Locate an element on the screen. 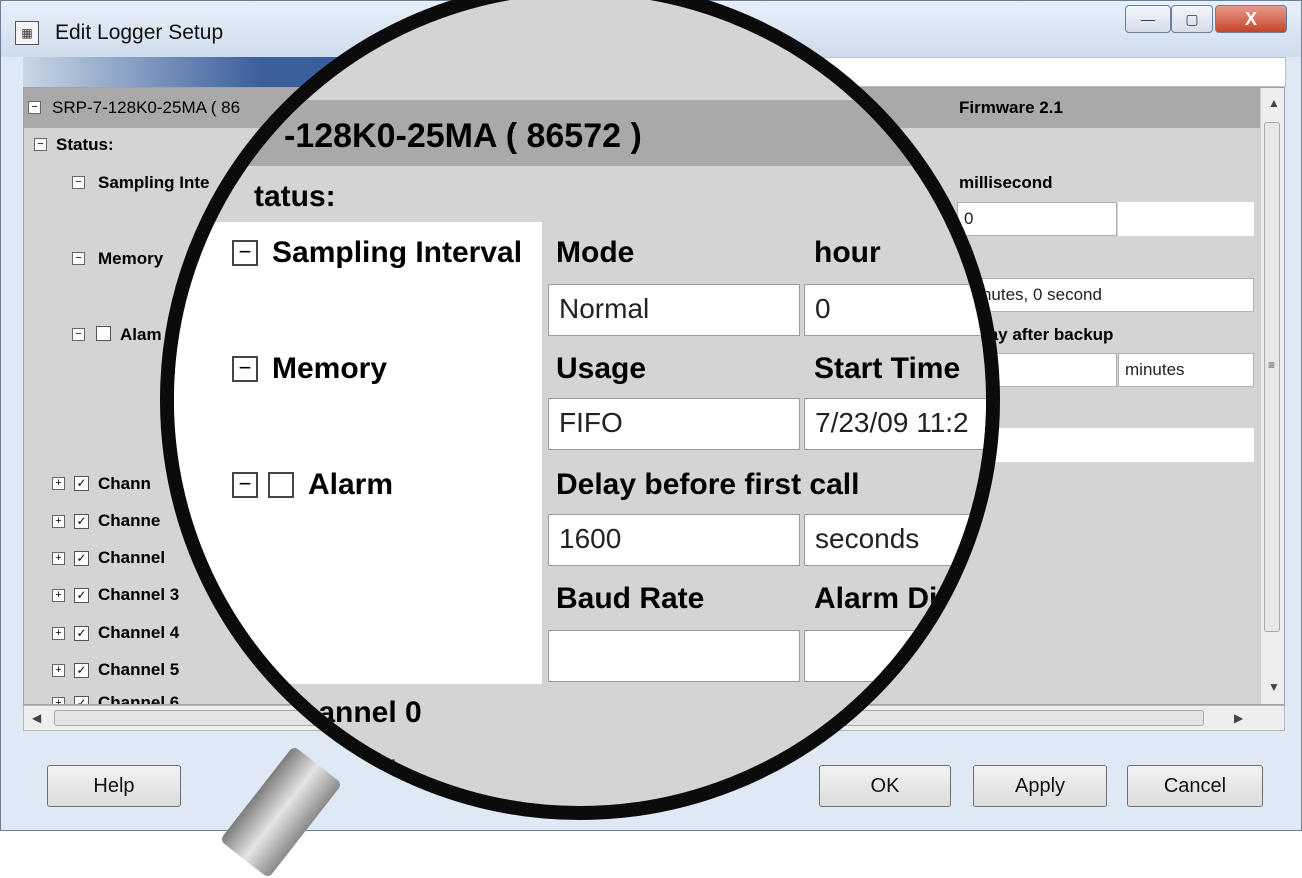 Image resolution: width=1302 pixels, height=878 pixels. grip-icon: ≡ is located at coordinates (1272, 365).